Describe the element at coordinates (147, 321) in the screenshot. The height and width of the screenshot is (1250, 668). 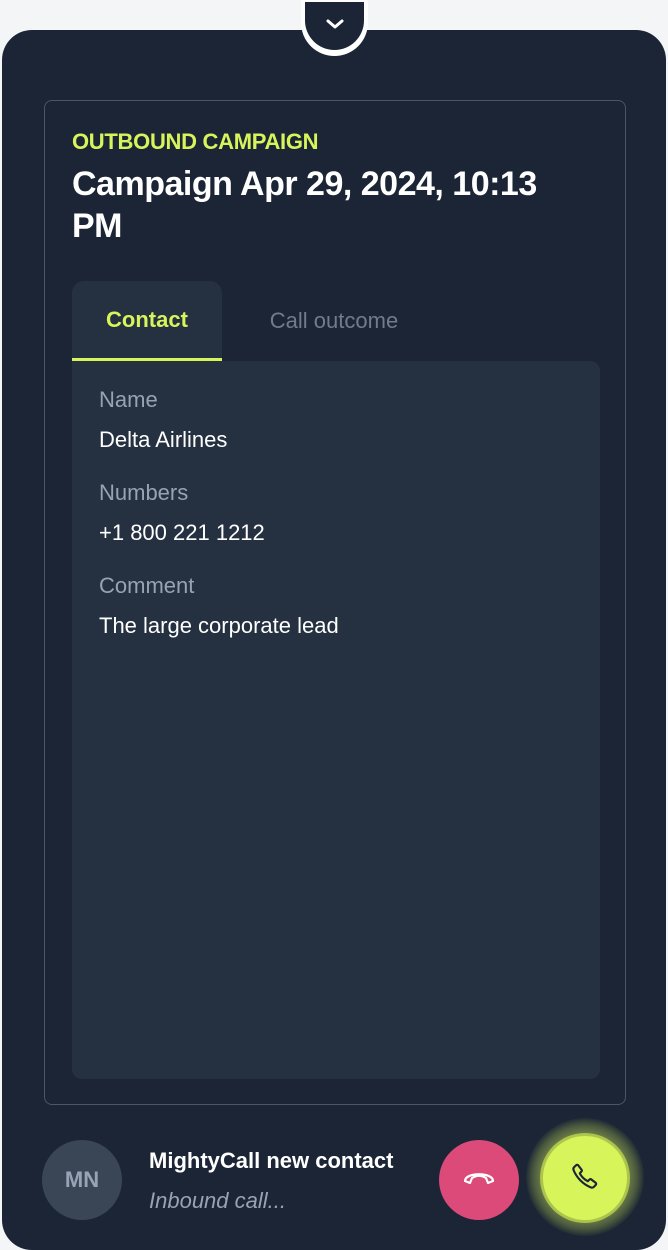
I see `tab-contact: Contact` at that location.